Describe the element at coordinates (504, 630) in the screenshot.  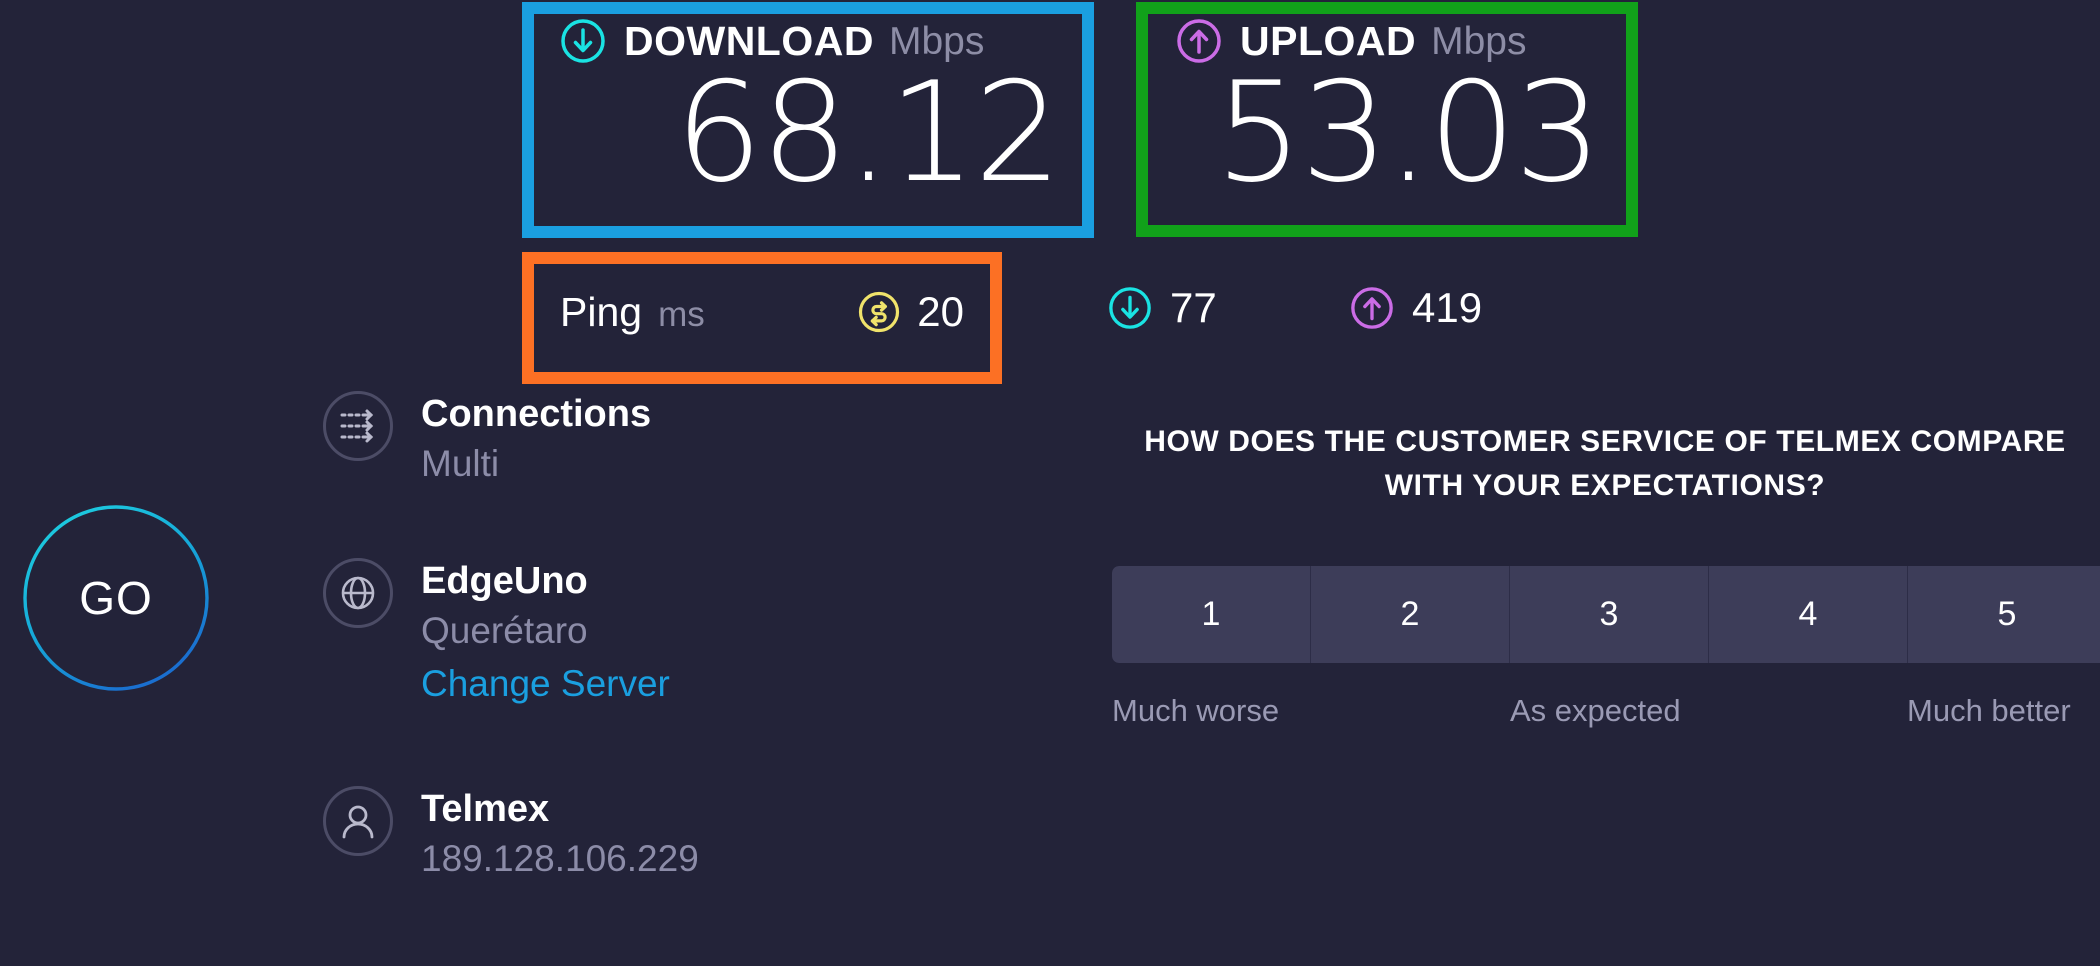
I see `server-location: Querétaro` at that location.